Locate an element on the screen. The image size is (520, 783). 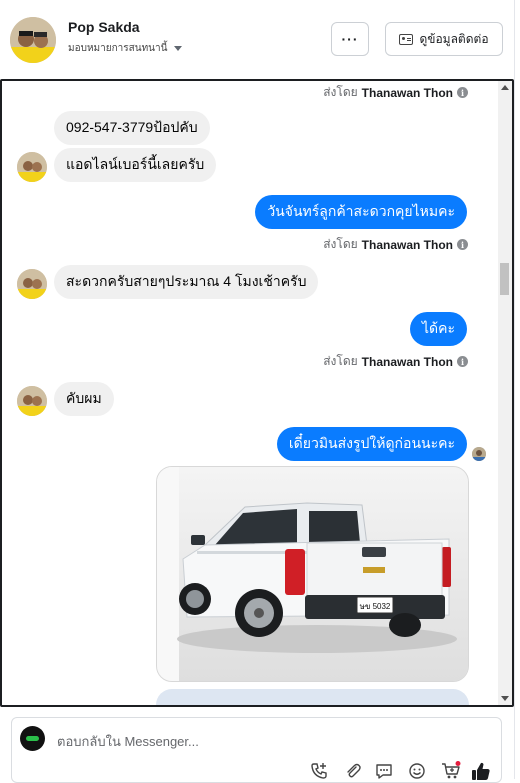
message-incoming: 092-547-3779ป้อปคับ is located at coordinates (132, 128).